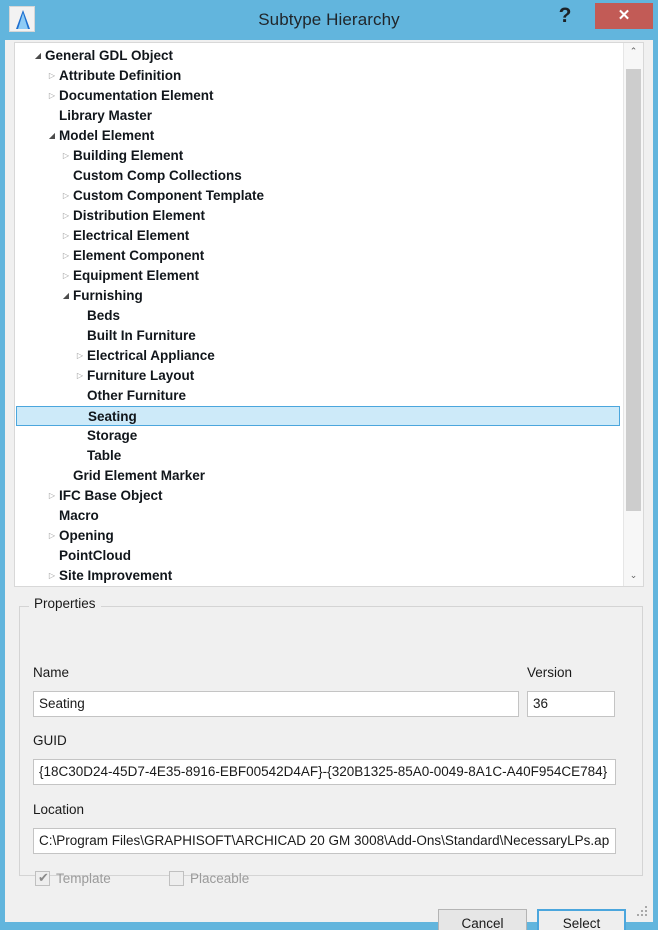 The image size is (658, 930). I want to click on tree-item: PointCloud, so click(319, 556).